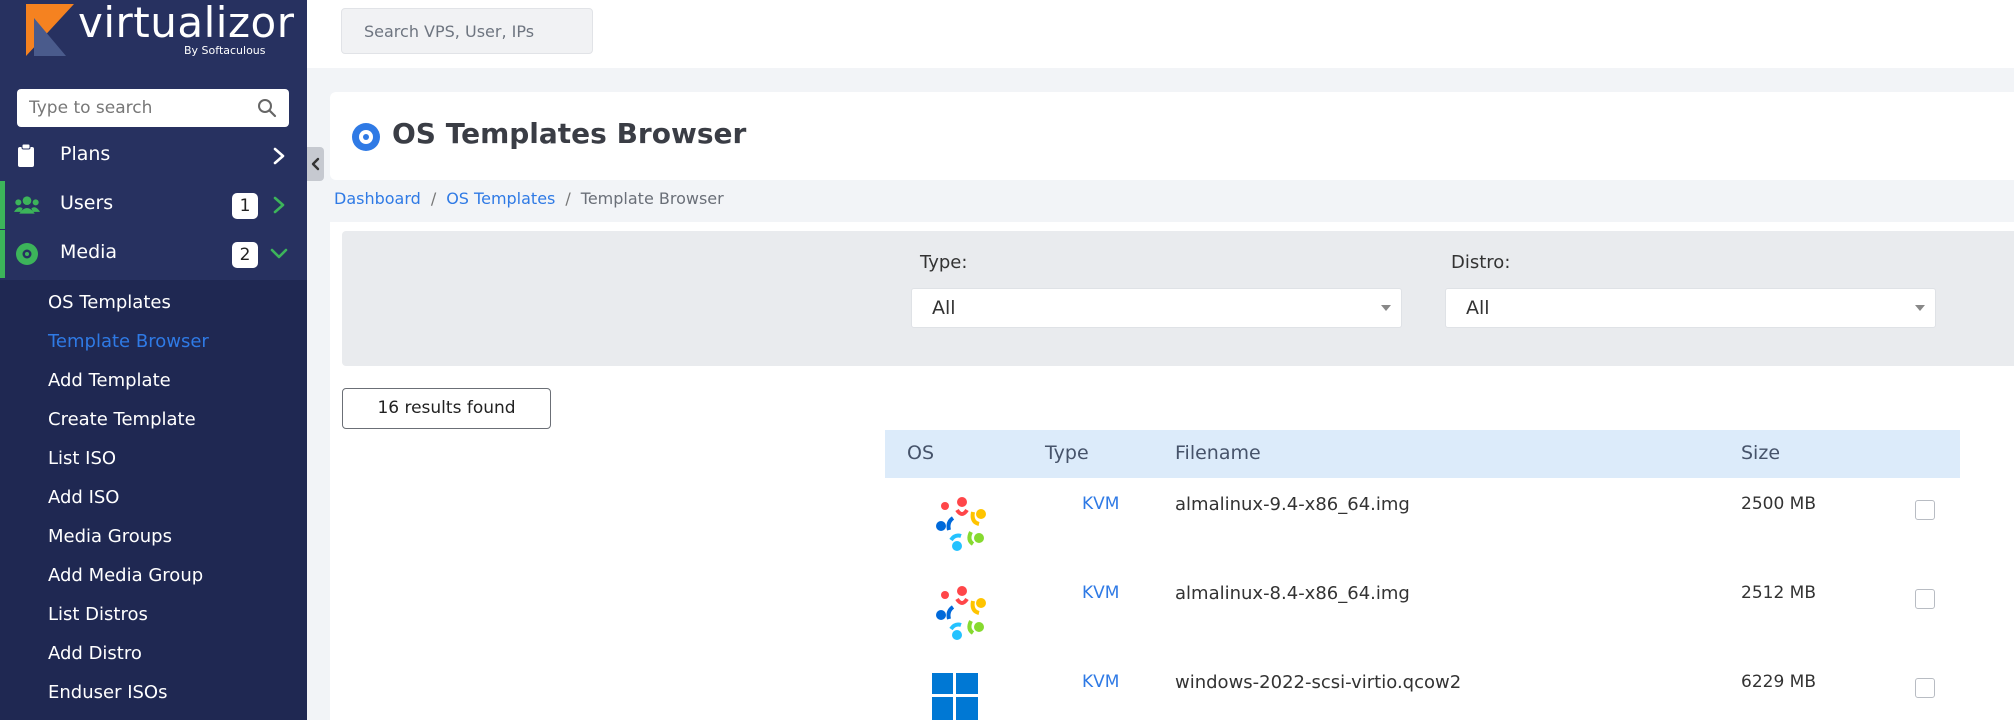 This screenshot has width=2014, height=720. I want to click on sidebar-search, so click(153, 108).